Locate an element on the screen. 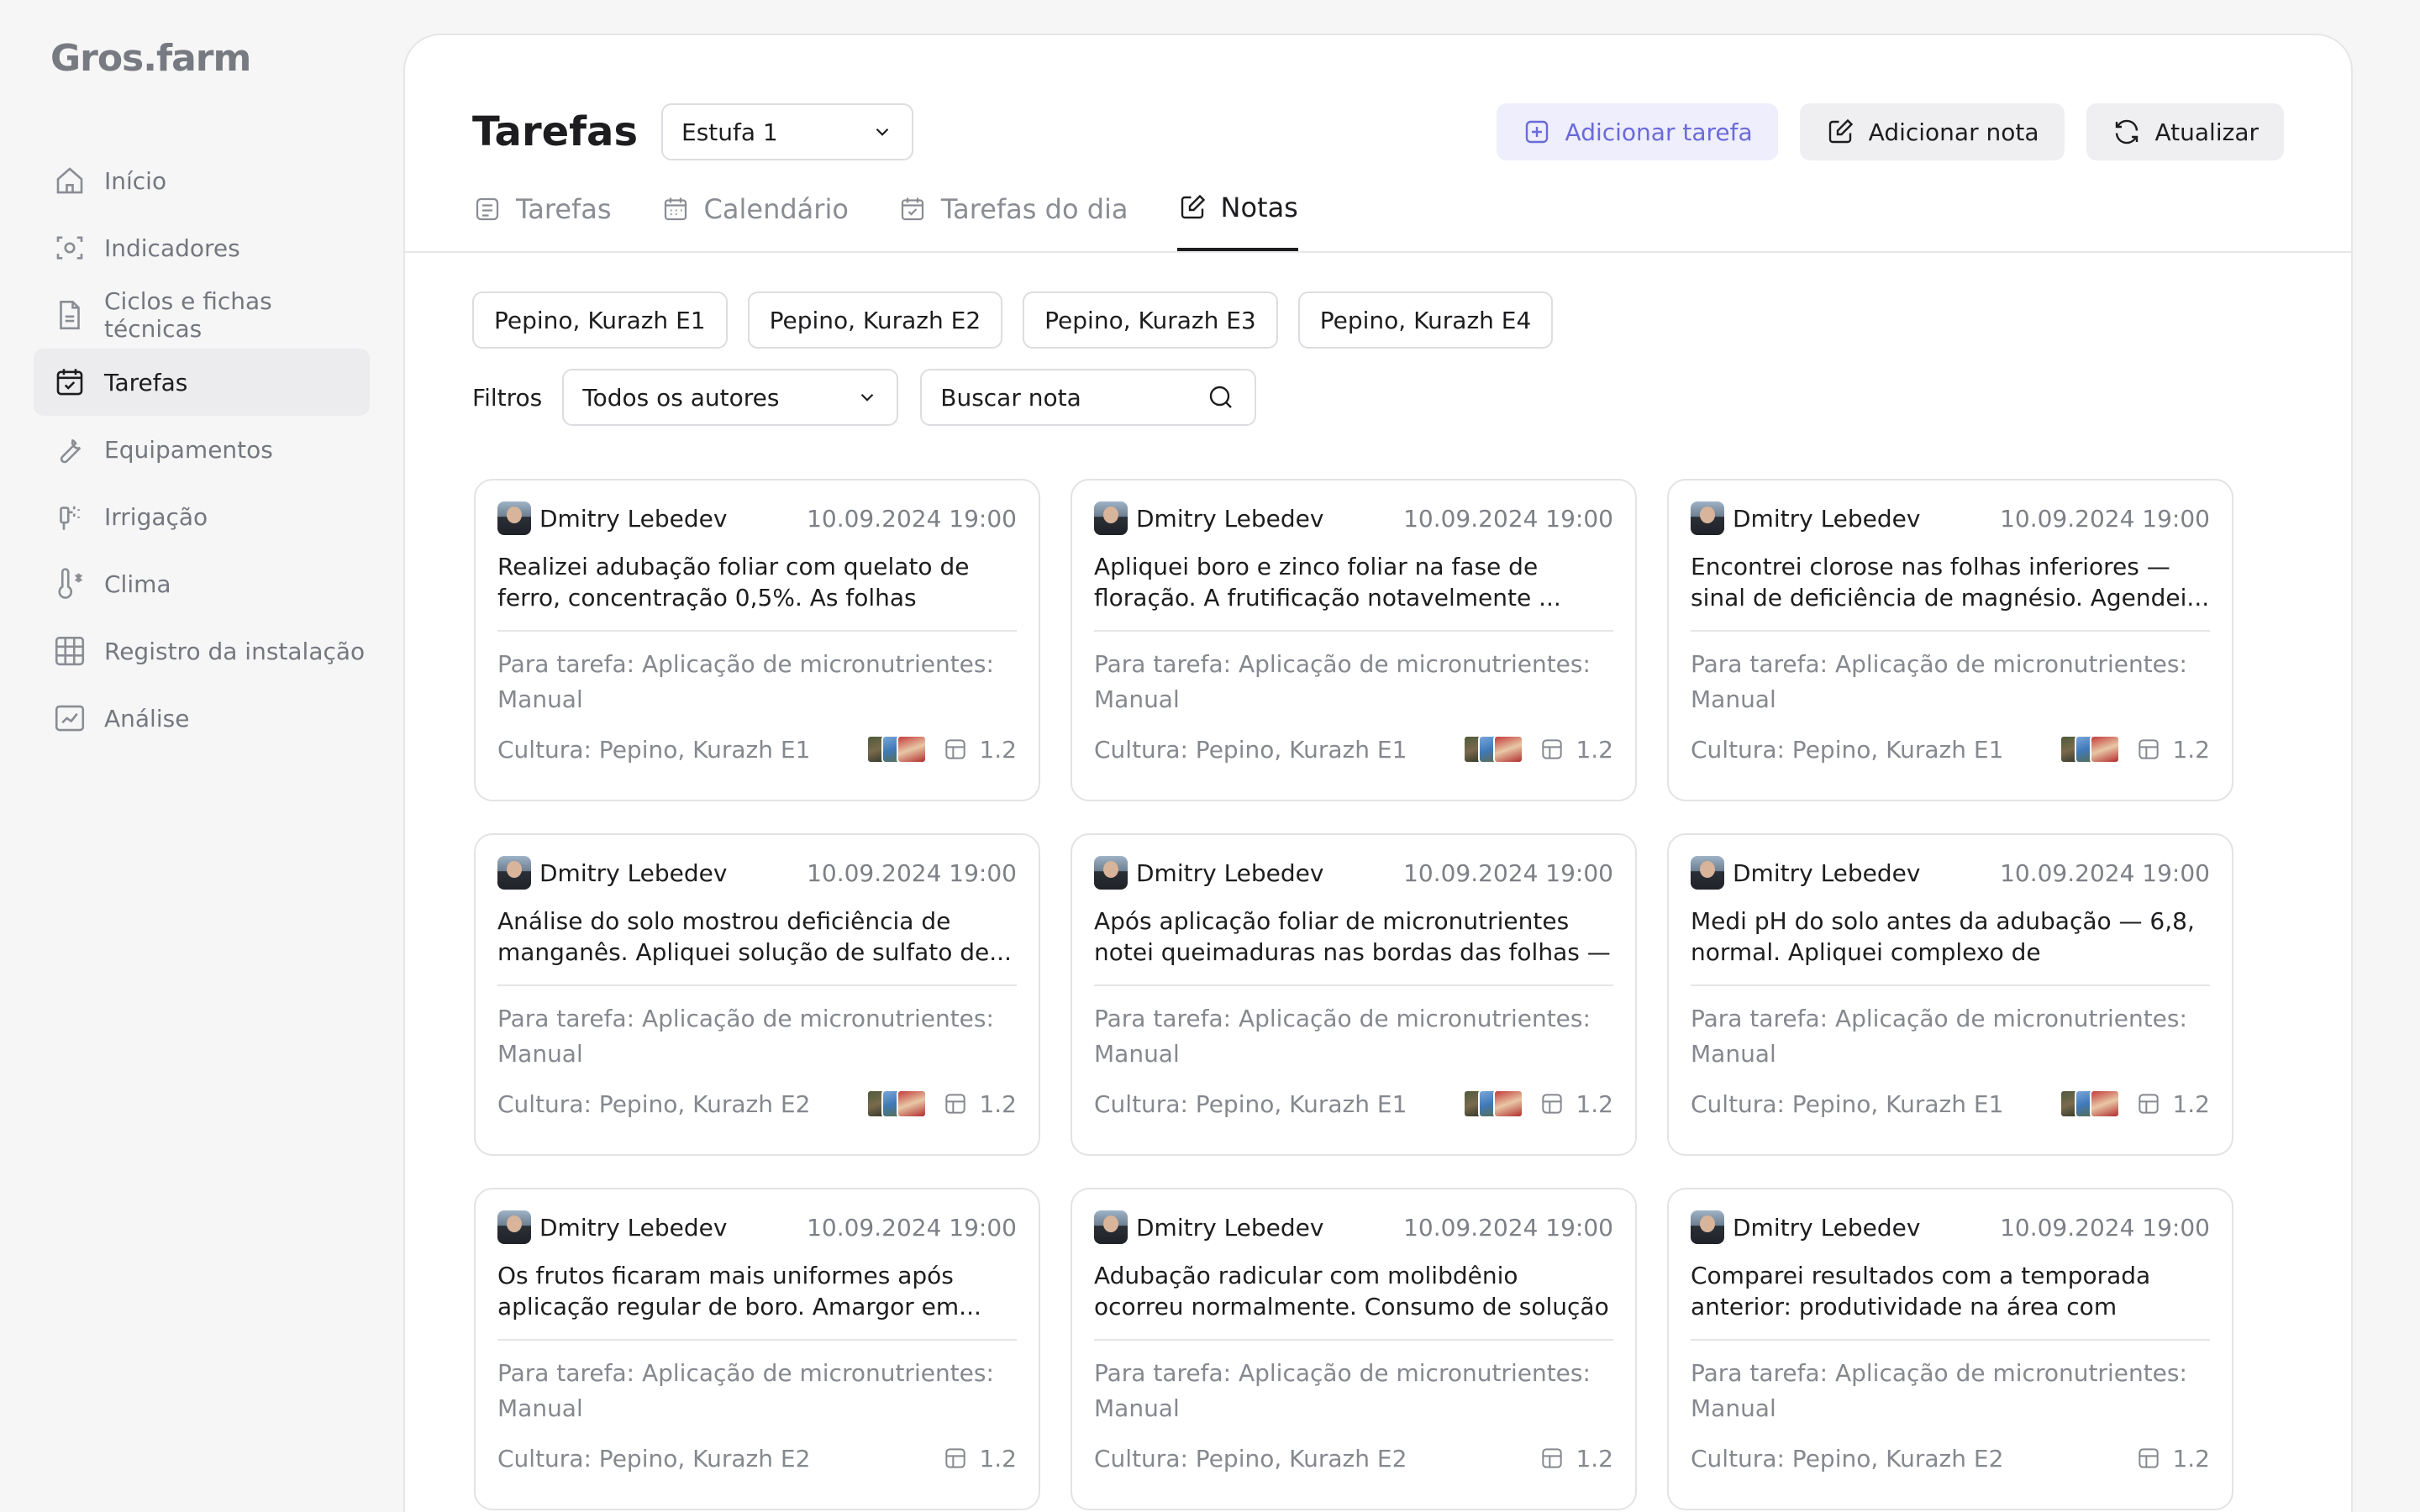  grid-icon is located at coordinates (70, 651).